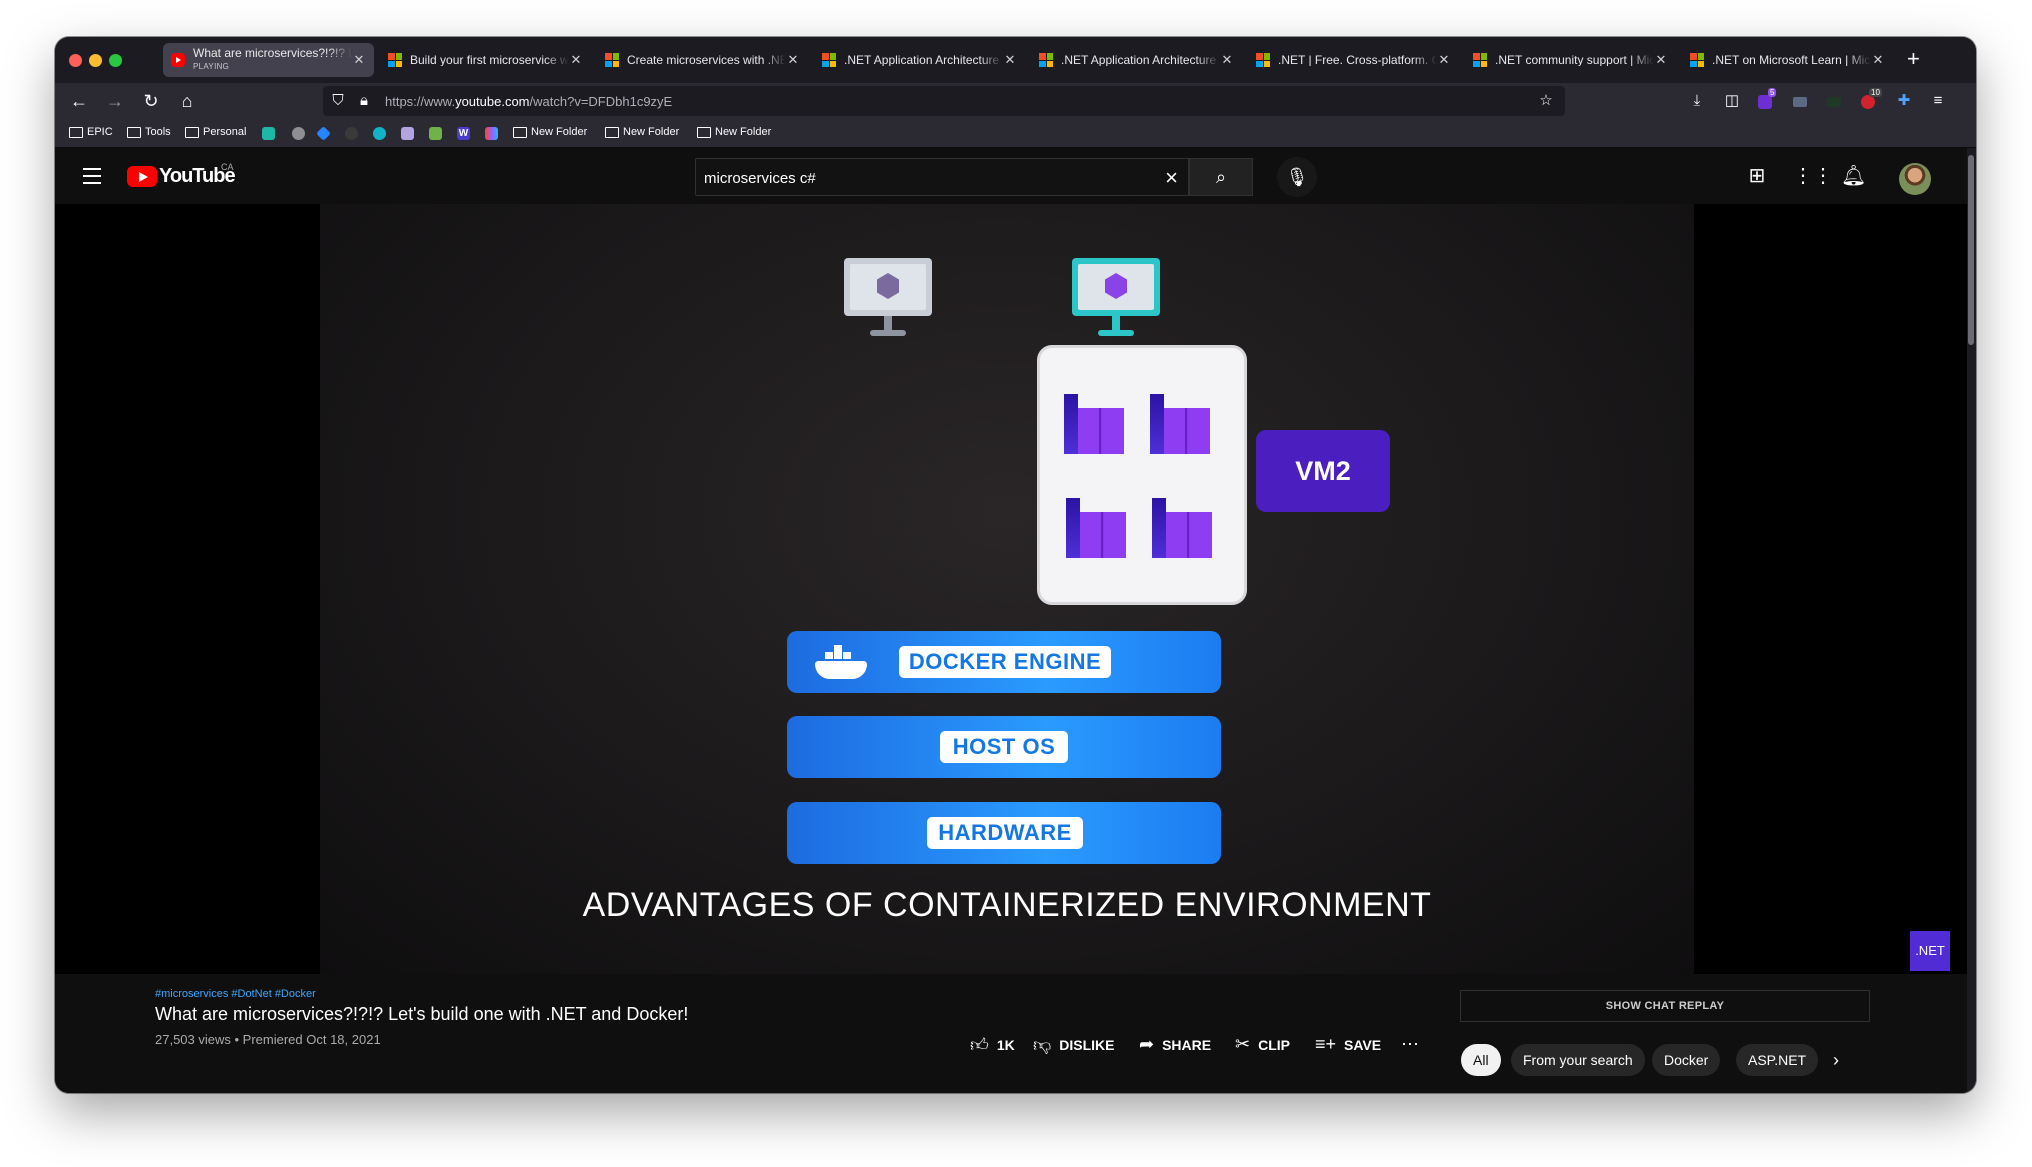  What do you see at coordinates (1777, 1060) in the screenshot?
I see `chip-aspnet: ASP.NET` at bounding box center [1777, 1060].